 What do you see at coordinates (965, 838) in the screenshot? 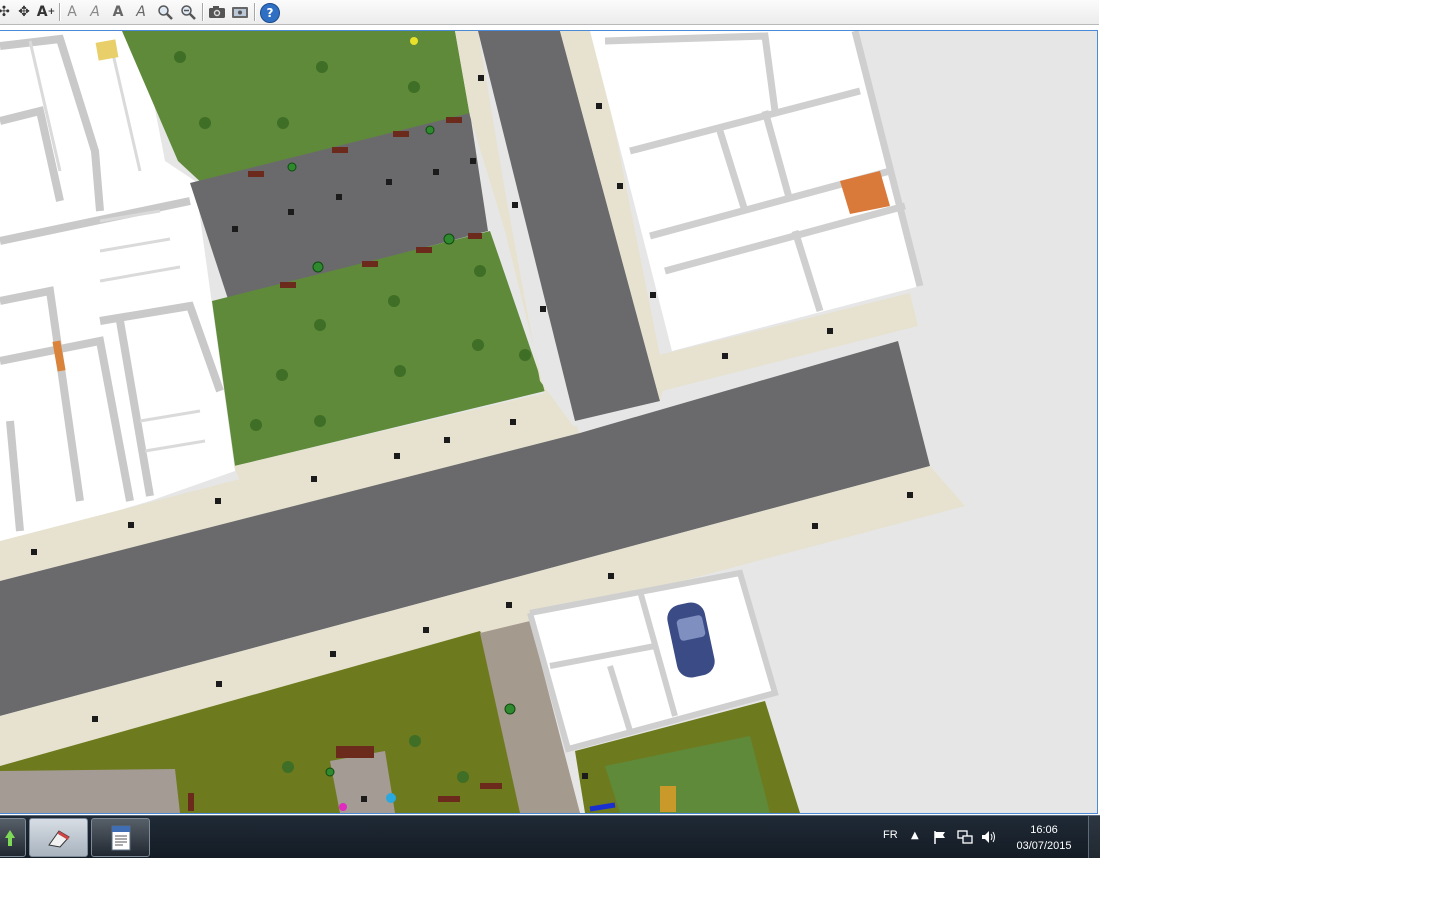
I see `network-icon` at bounding box center [965, 838].